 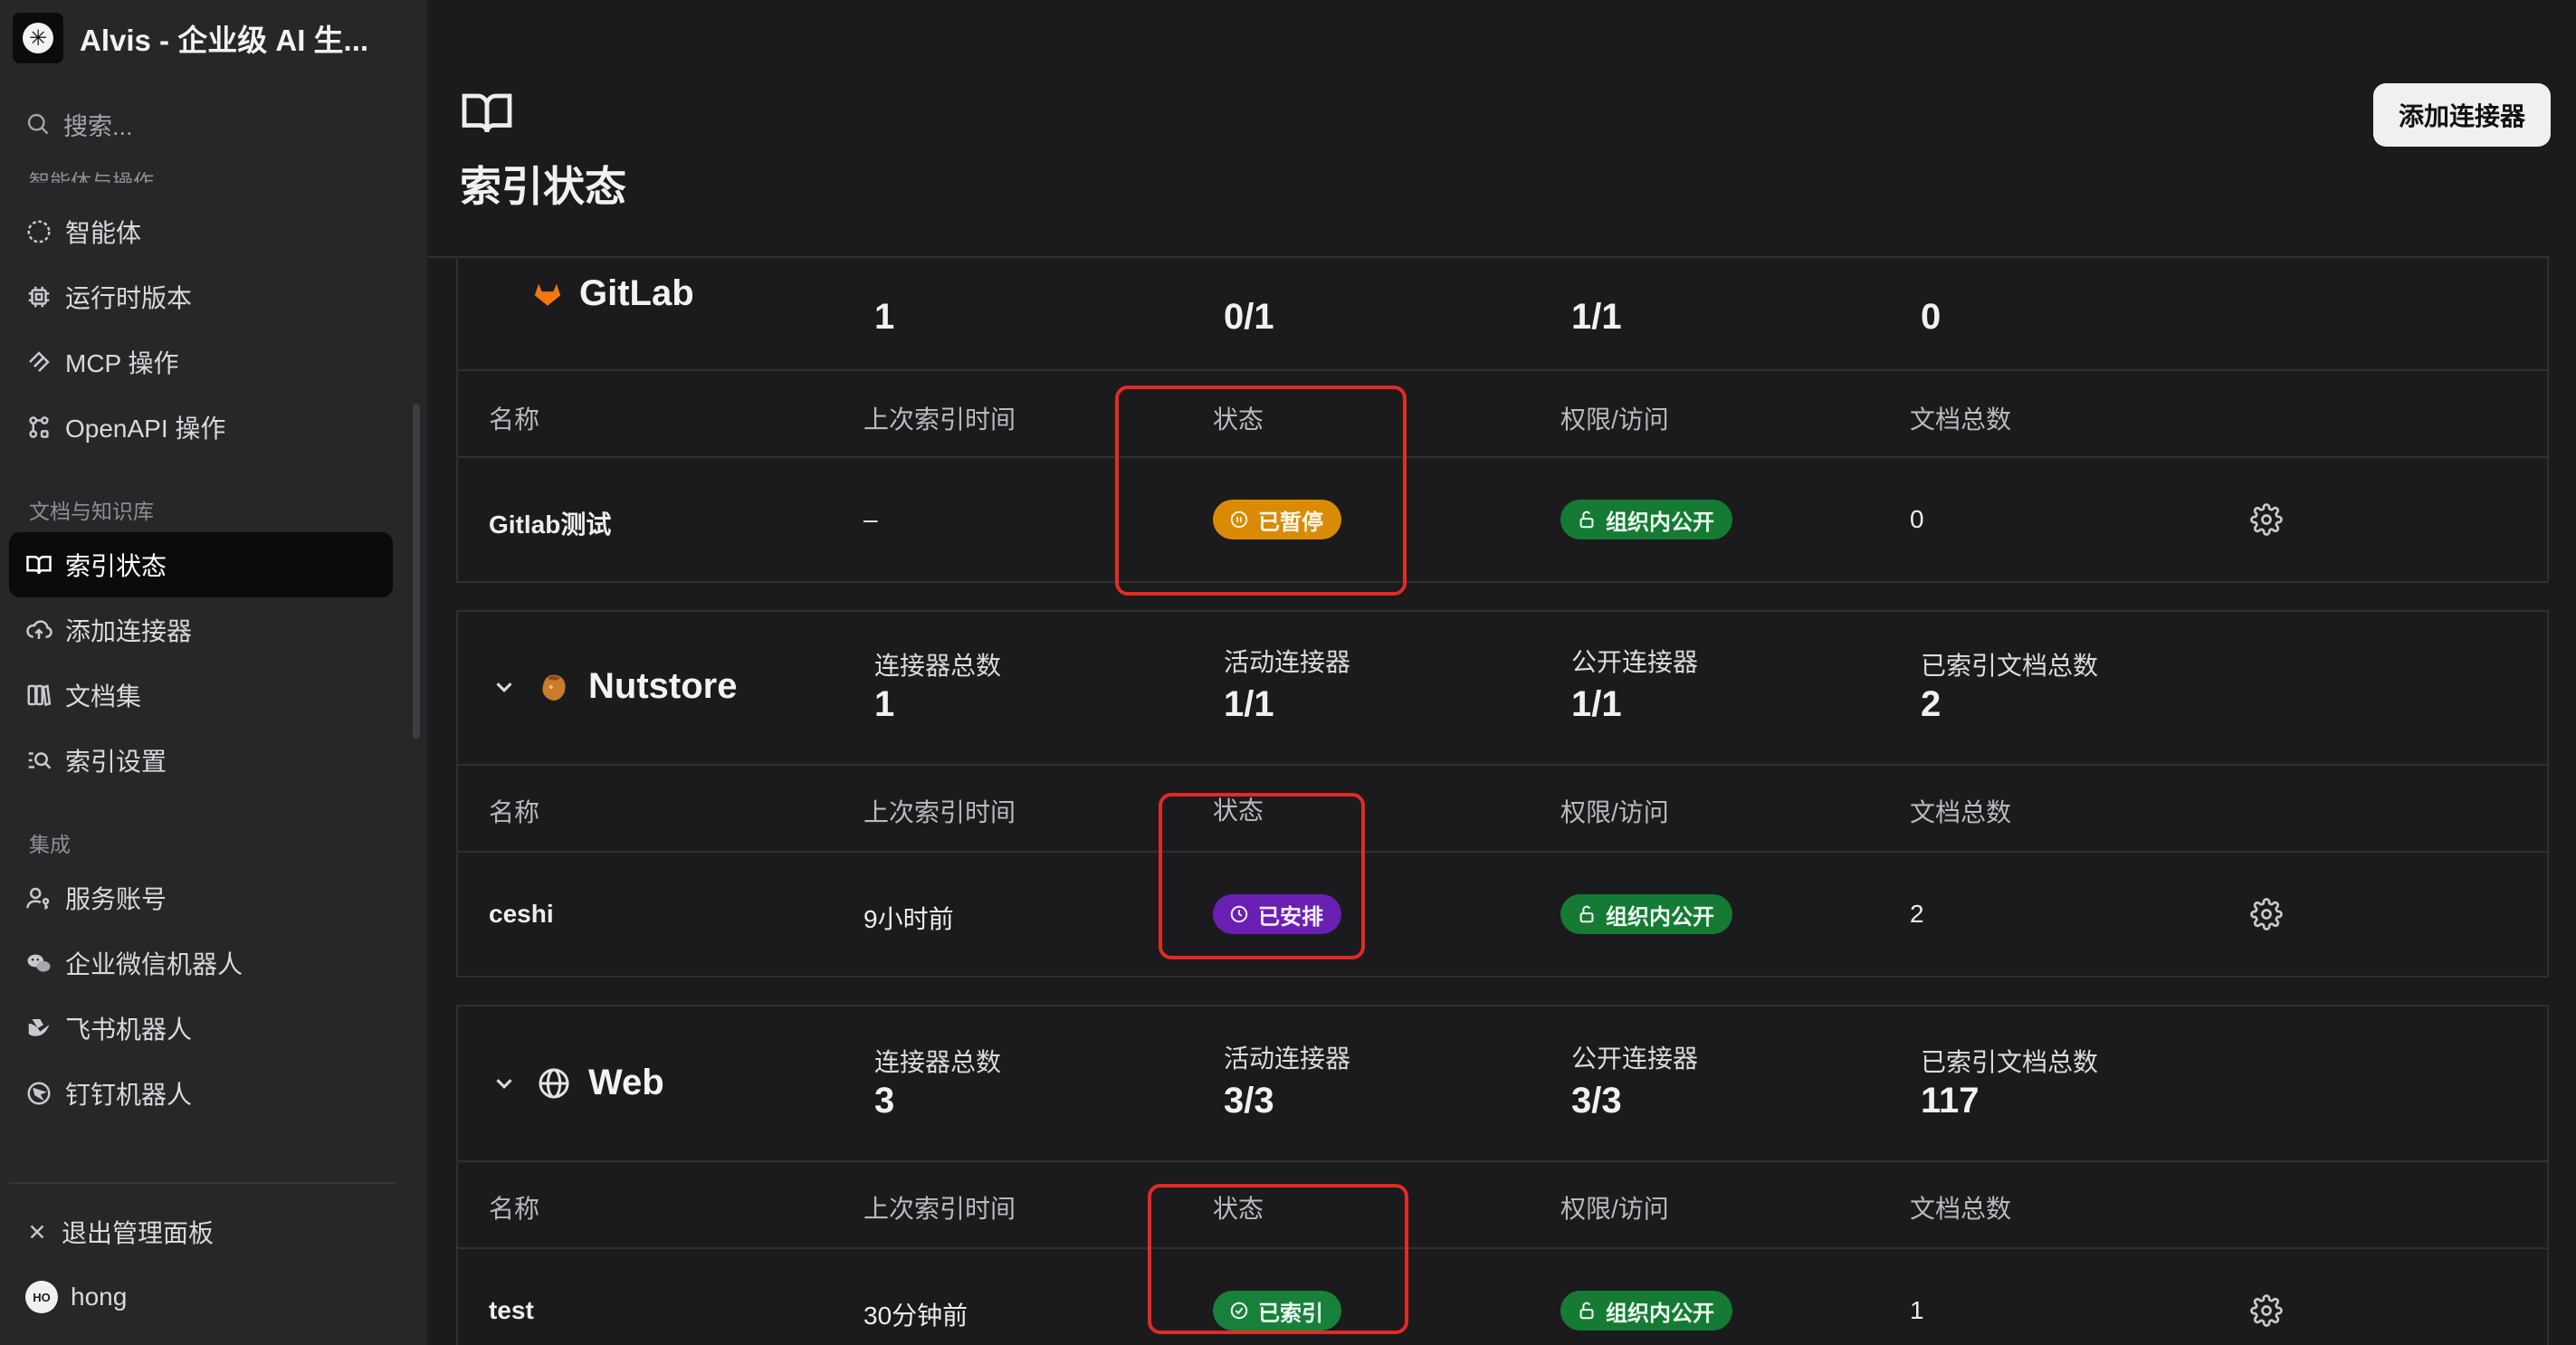 I want to click on summary-public-value: 1/1, so click(x=1596, y=704).